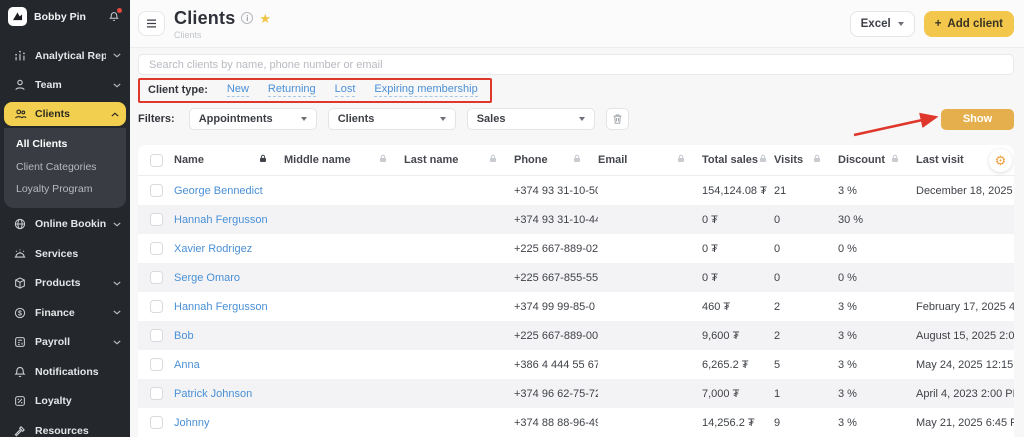 This screenshot has height=437, width=1024. I want to click on select-all-checkbox, so click(156, 160).